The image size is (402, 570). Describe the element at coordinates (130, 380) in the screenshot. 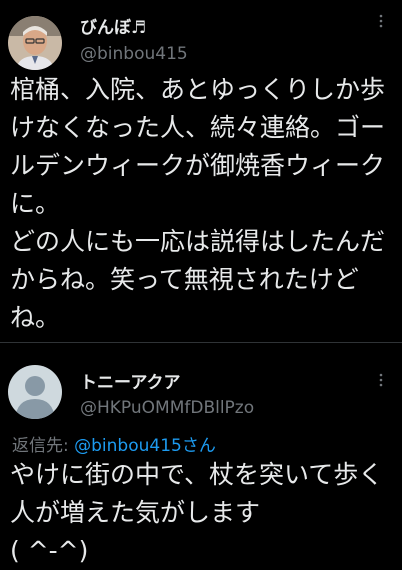

I see `display-name: トニーアクア` at that location.